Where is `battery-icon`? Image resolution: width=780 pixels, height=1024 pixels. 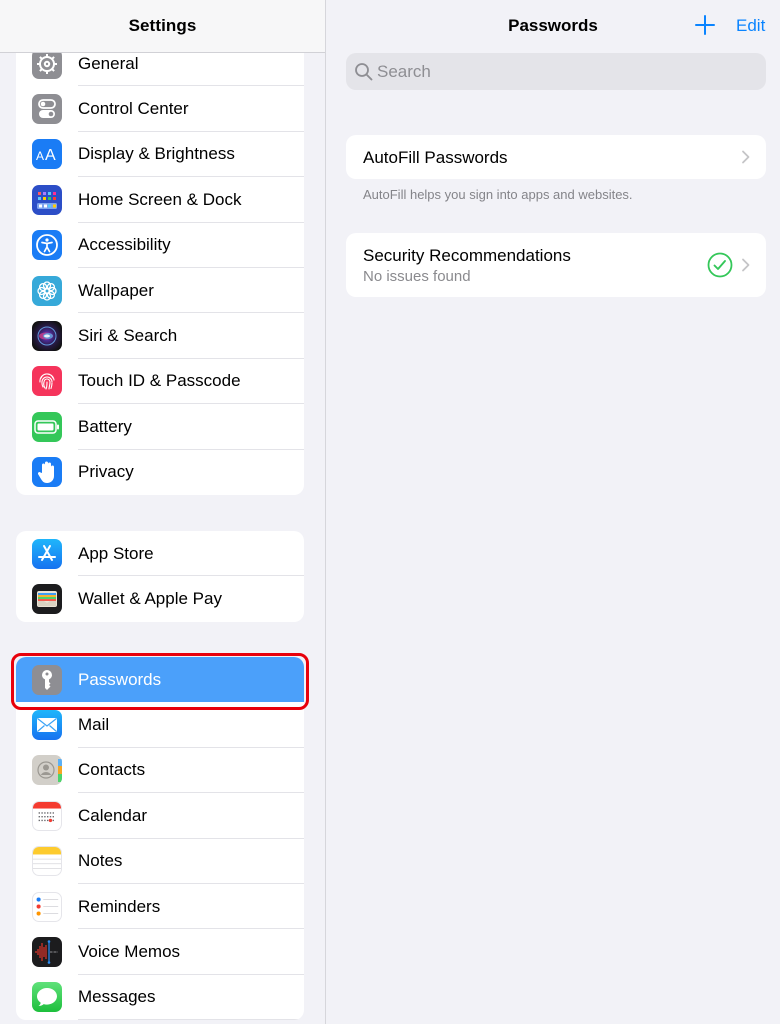
battery-icon is located at coordinates (47, 426).